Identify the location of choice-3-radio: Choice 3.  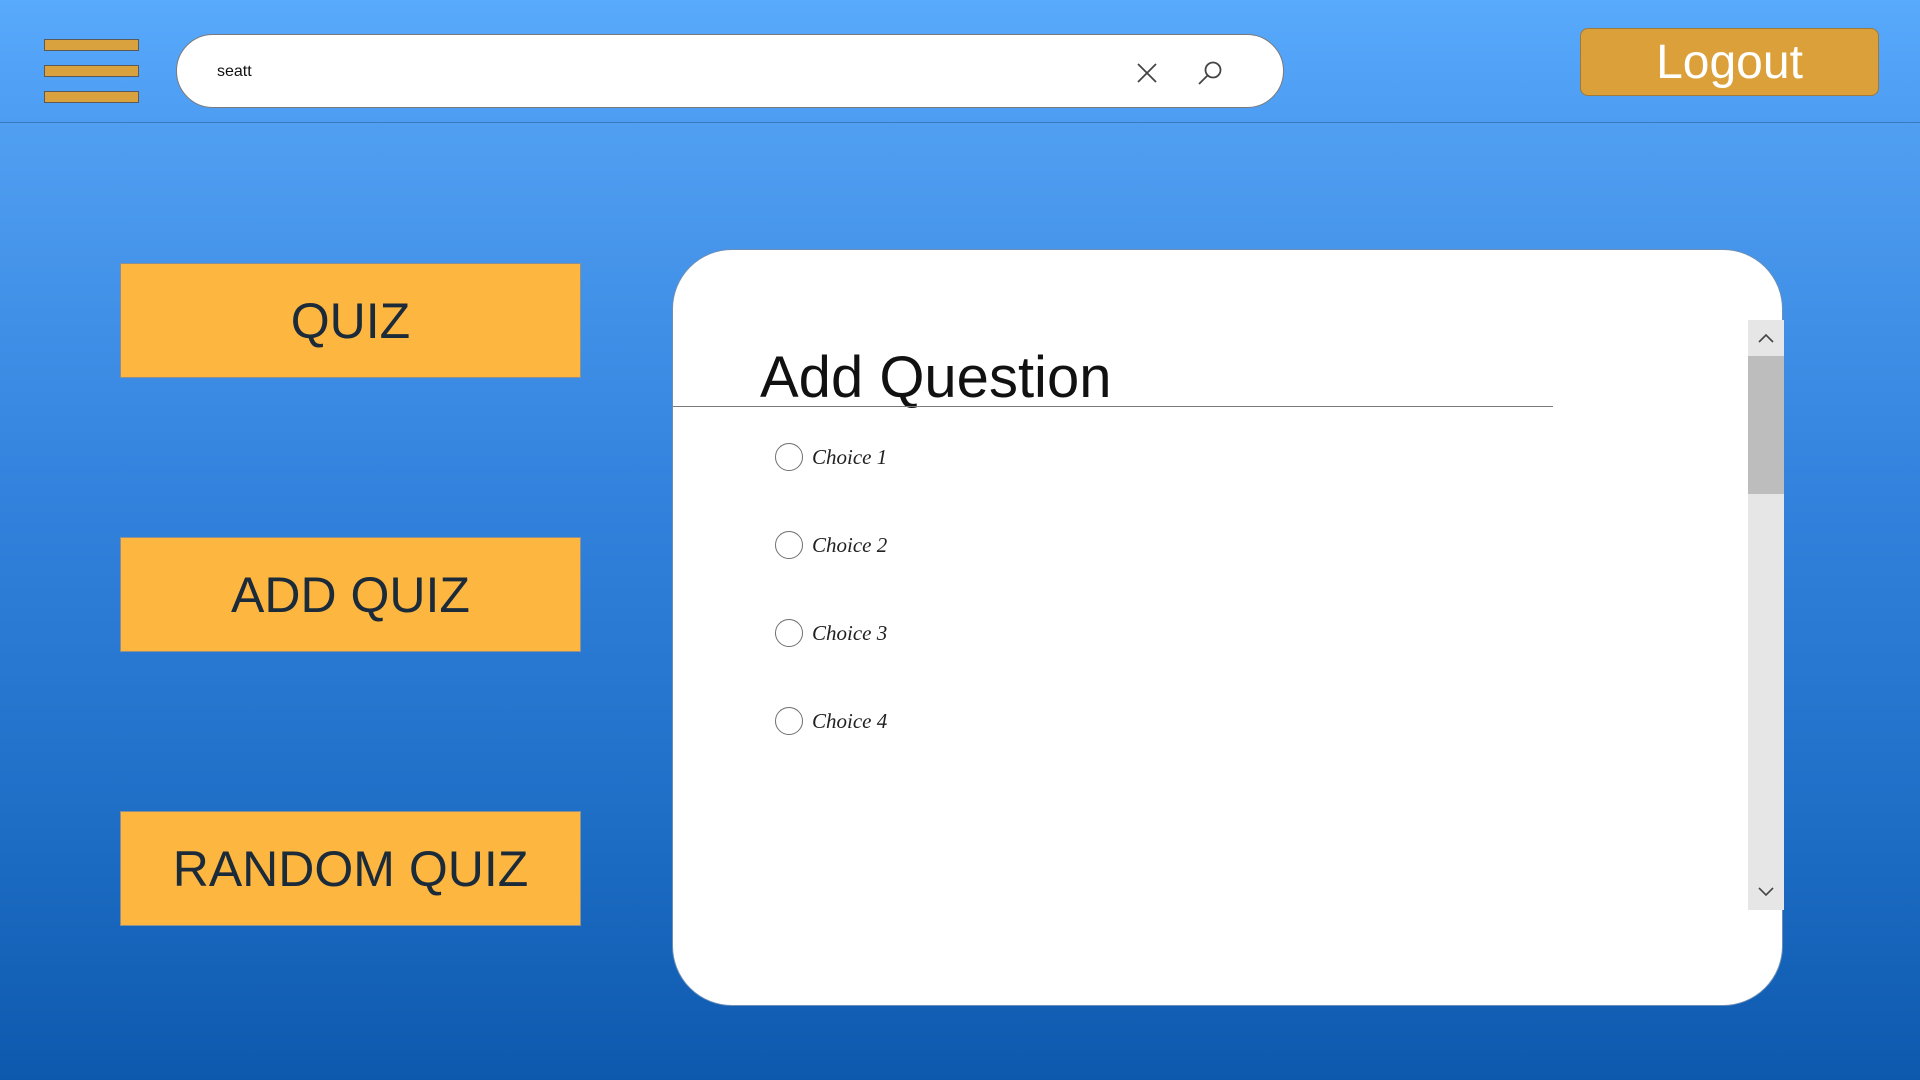
(831, 633).